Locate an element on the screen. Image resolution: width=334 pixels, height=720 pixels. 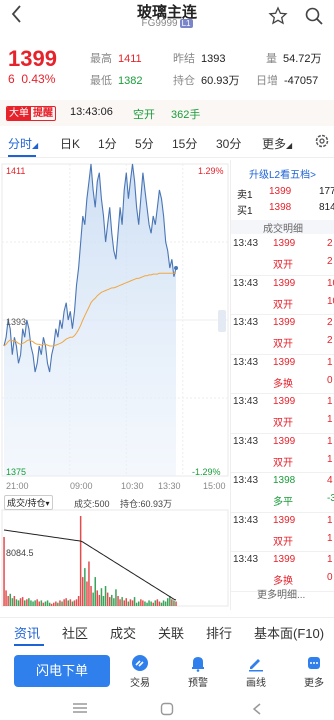
tab-5min: 5分 is located at coordinates (144, 143).